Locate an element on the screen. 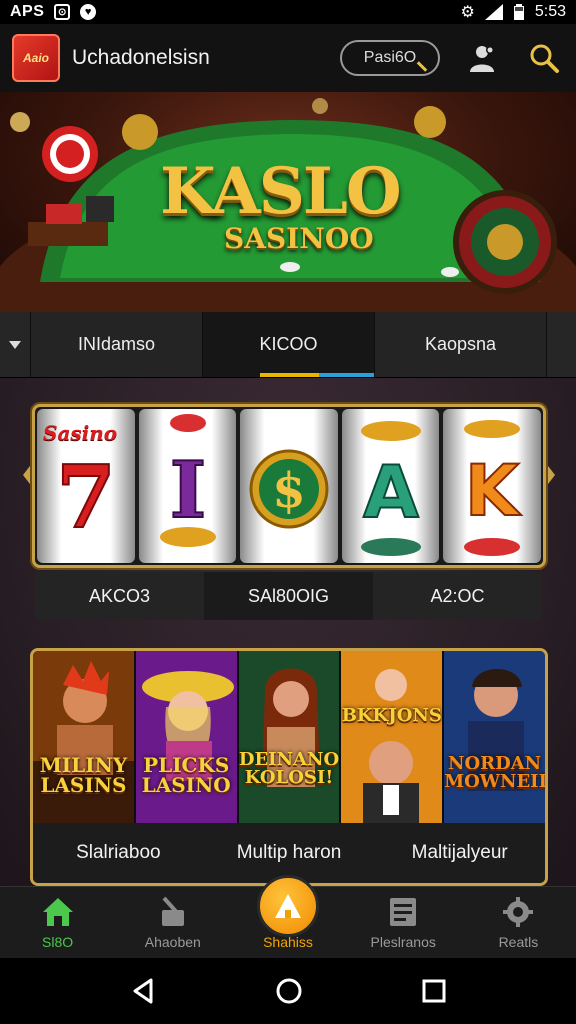  hero-title: KASLO is located at coordinates (281, 191).